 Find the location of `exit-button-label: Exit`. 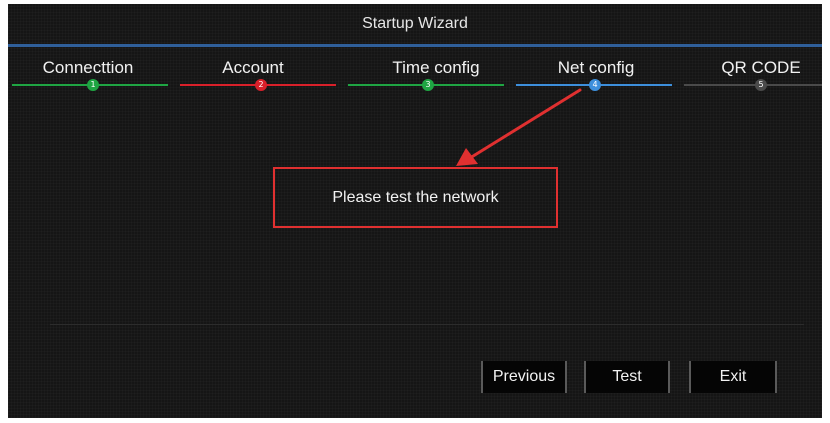

exit-button-label: Exit is located at coordinates (733, 376).